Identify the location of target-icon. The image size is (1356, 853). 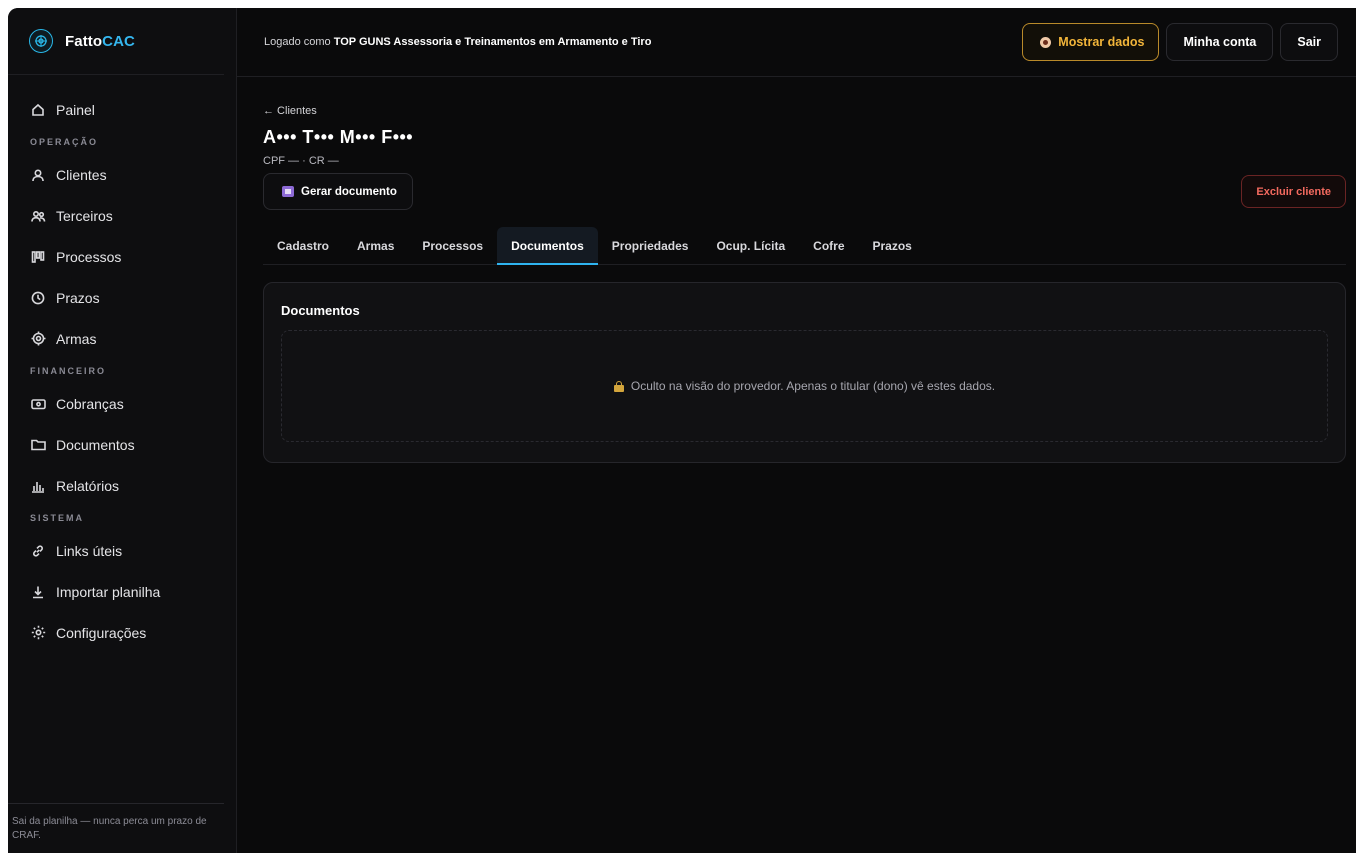
(38, 339).